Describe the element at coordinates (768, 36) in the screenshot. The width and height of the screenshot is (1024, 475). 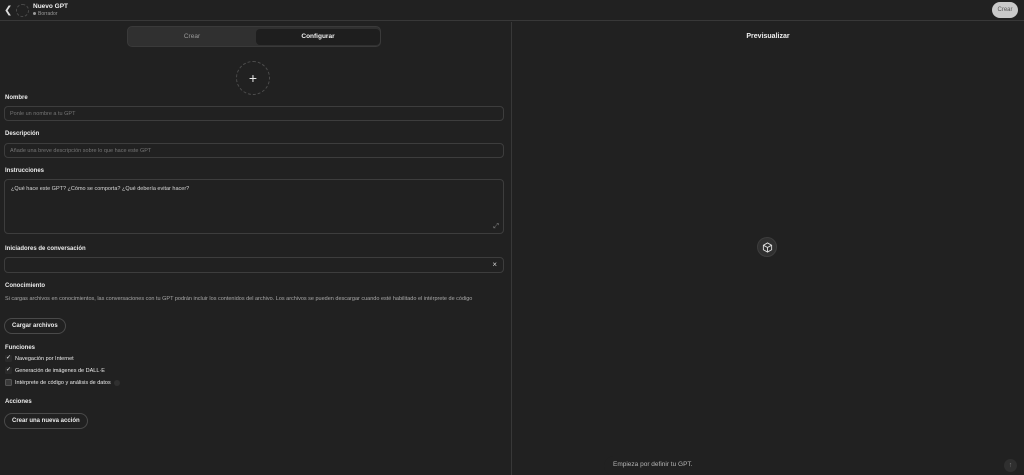
I see `preview-title: Previsualizar` at that location.